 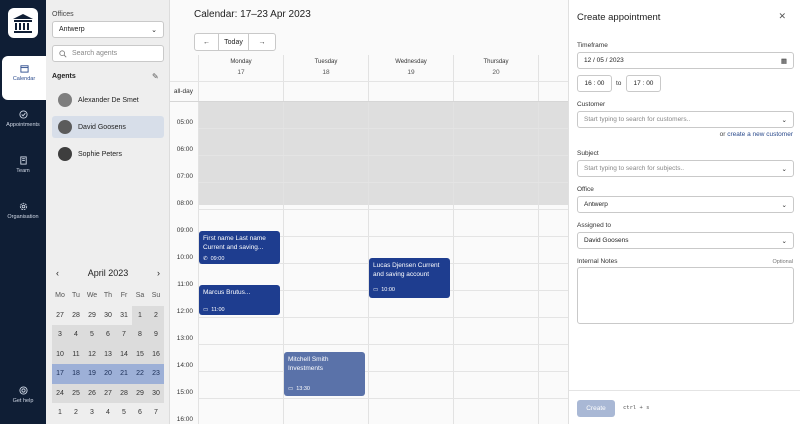 What do you see at coordinates (262, 42) in the screenshot?
I see `next-week-button: →` at bounding box center [262, 42].